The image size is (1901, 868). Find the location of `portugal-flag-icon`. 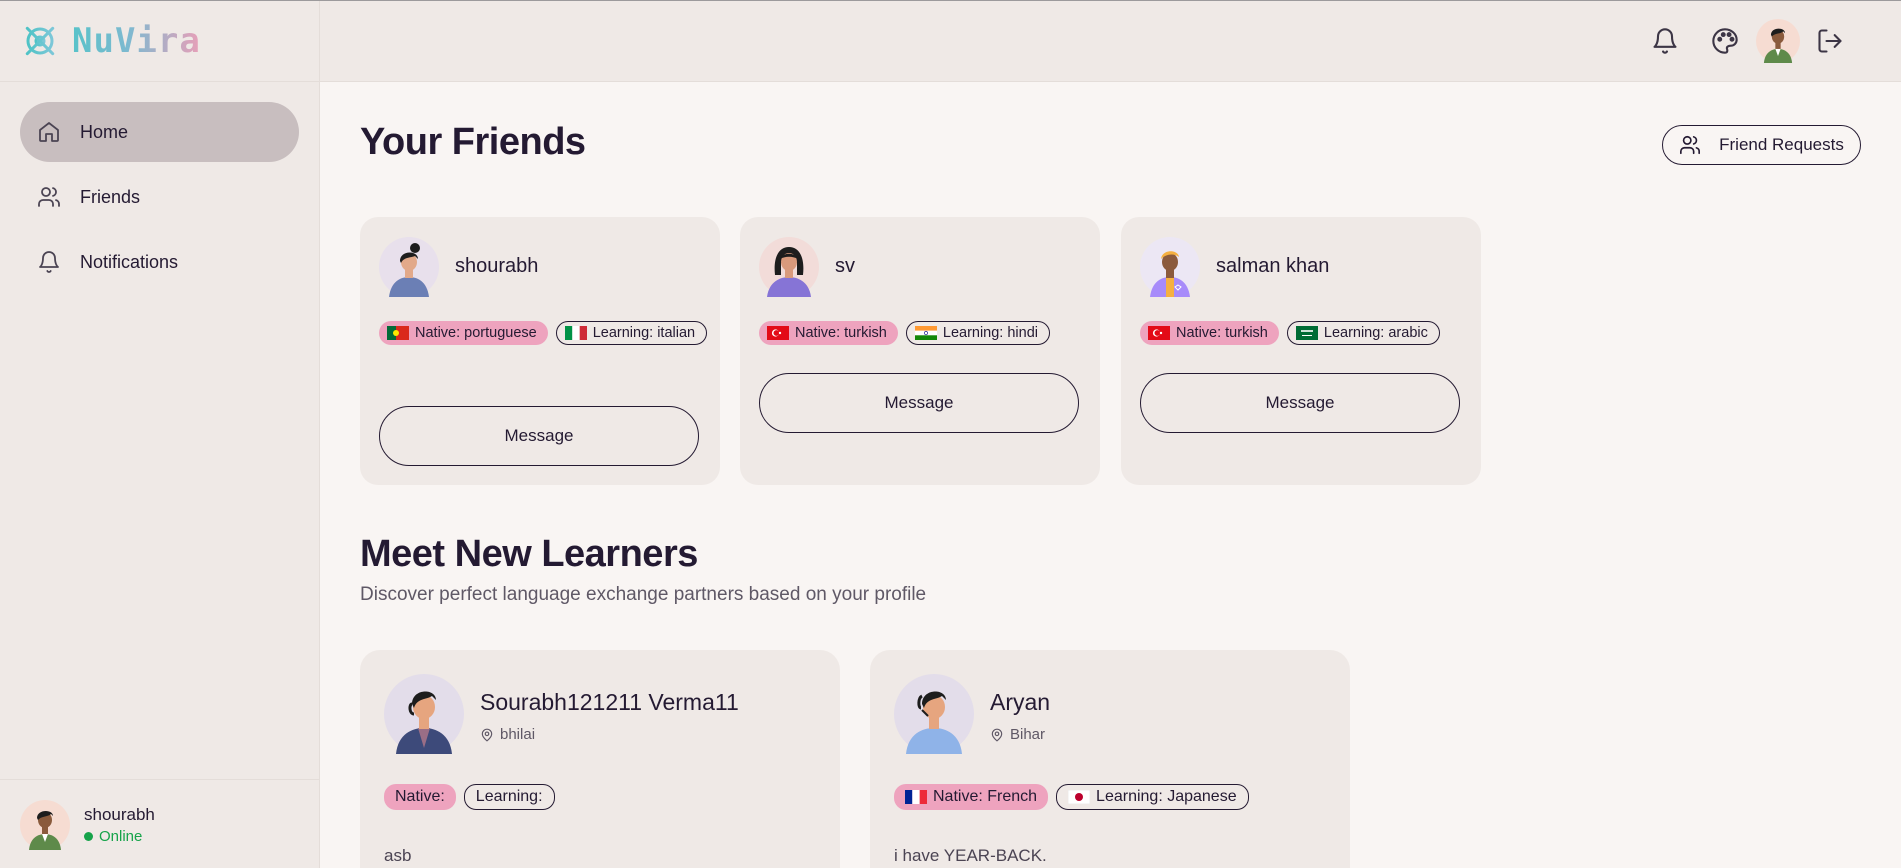

portugal-flag-icon is located at coordinates (398, 333).